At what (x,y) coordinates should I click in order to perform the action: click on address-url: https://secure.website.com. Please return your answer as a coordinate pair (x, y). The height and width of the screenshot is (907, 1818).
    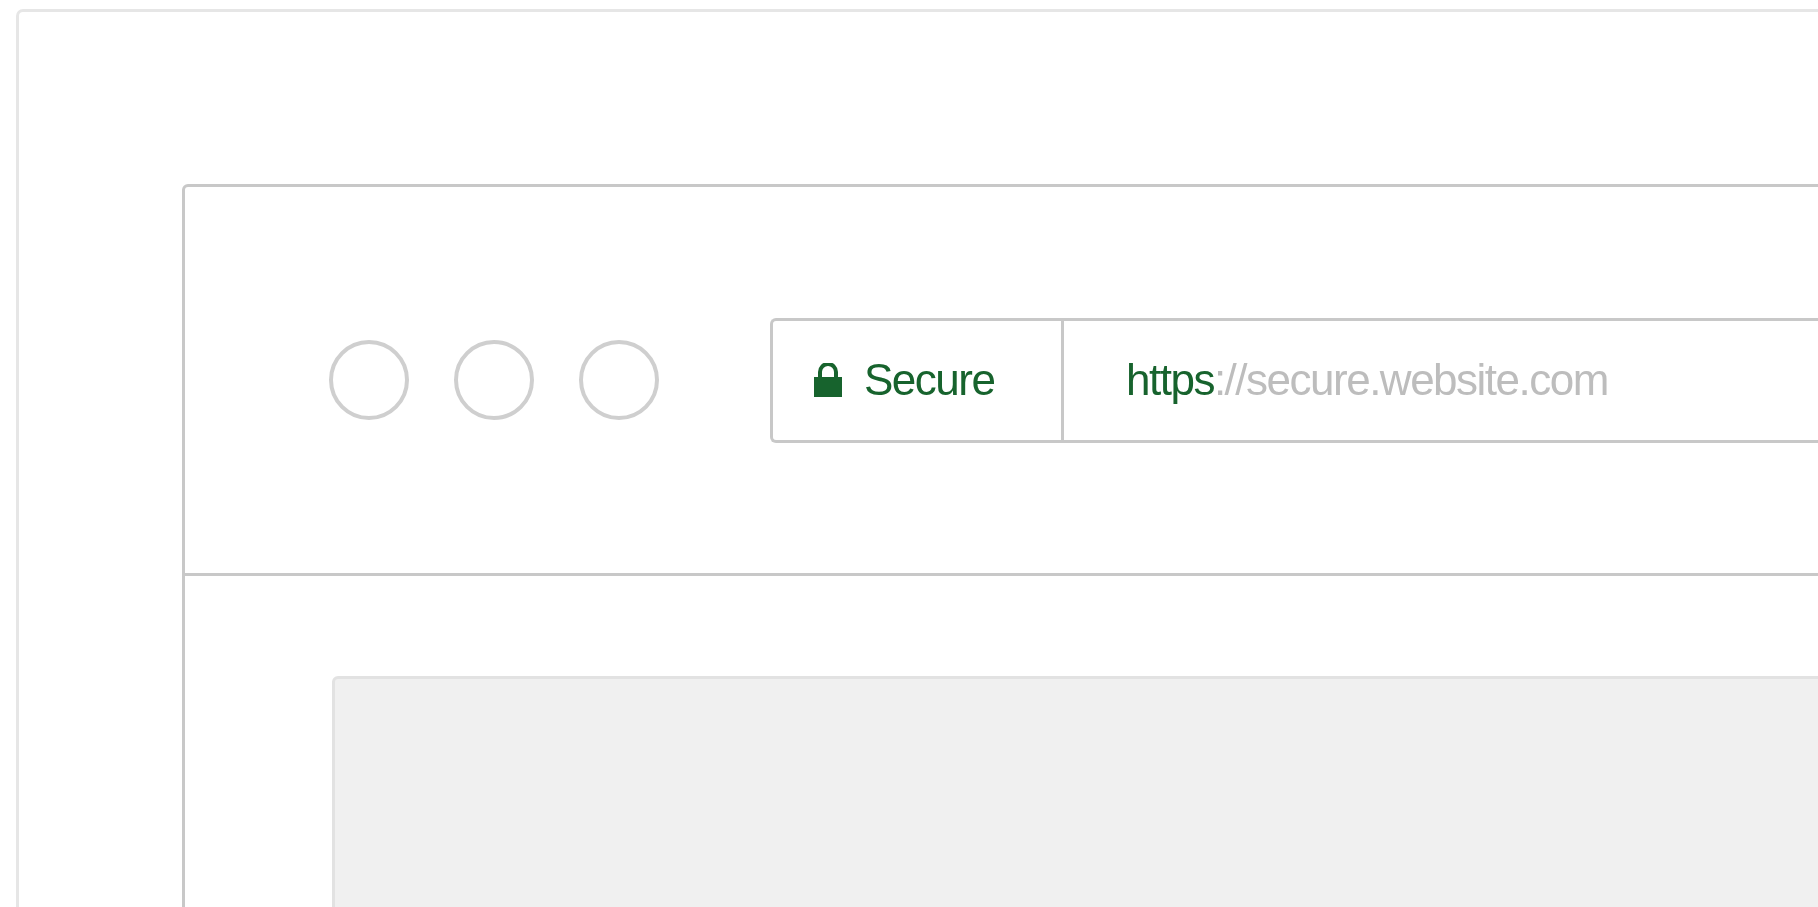
    Looking at the image, I should click on (1367, 380).